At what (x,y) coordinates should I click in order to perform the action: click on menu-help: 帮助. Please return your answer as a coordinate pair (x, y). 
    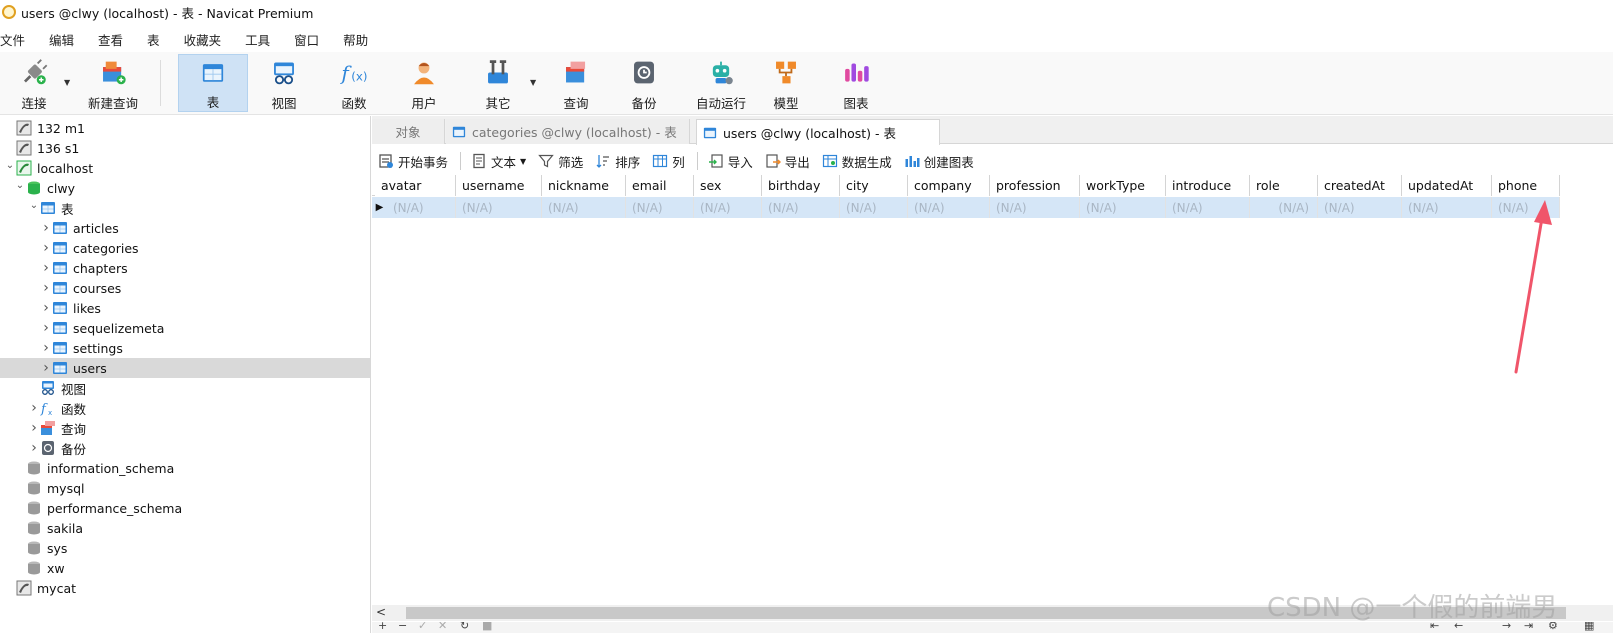
    Looking at the image, I should click on (355, 39).